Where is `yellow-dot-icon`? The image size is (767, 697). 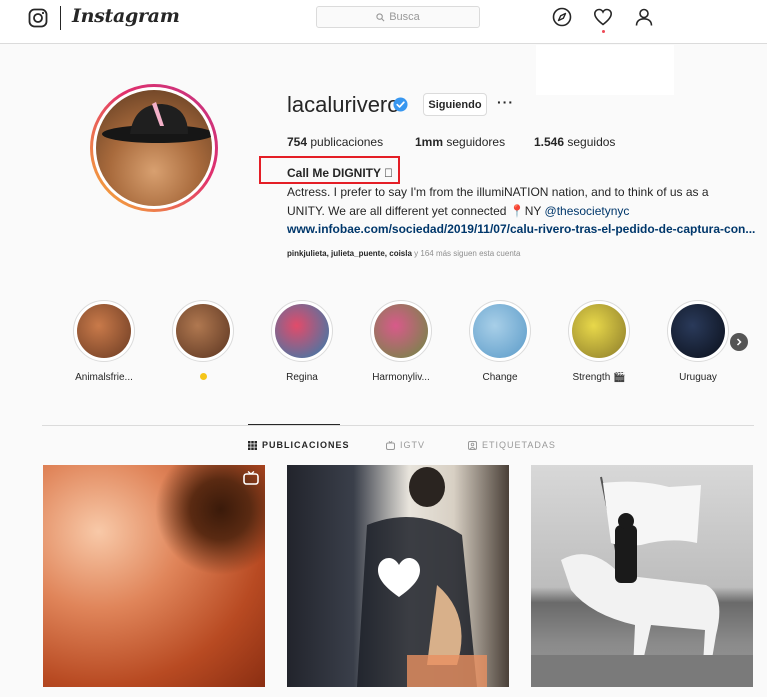 yellow-dot-icon is located at coordinates (203, 376).